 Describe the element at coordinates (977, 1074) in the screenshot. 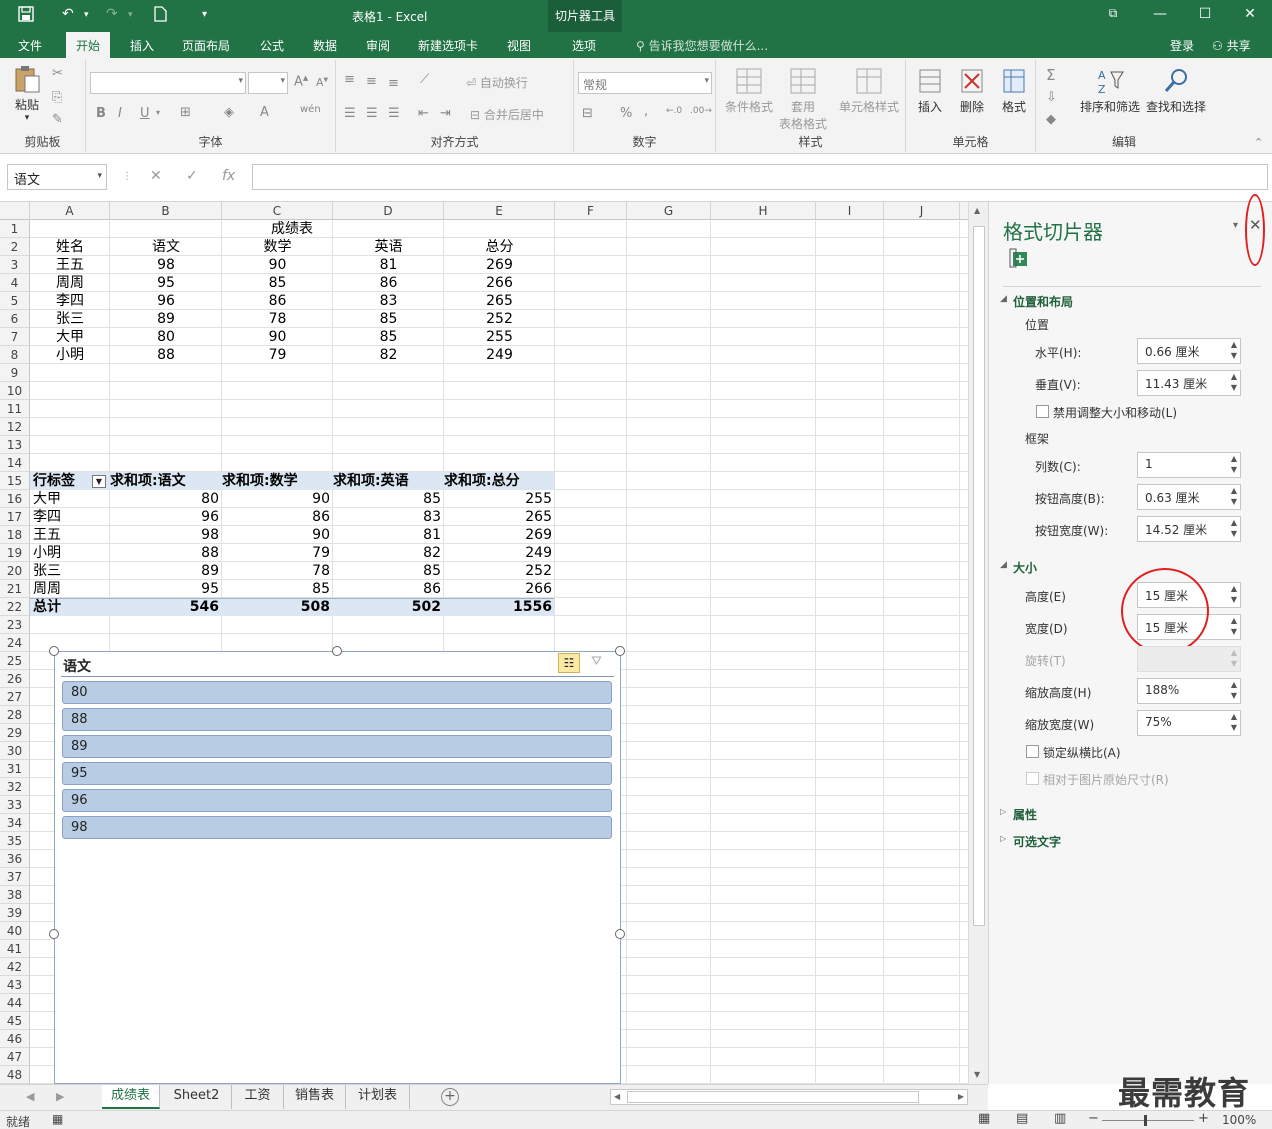

I see `scroll-down-icon: ▼` at that location.